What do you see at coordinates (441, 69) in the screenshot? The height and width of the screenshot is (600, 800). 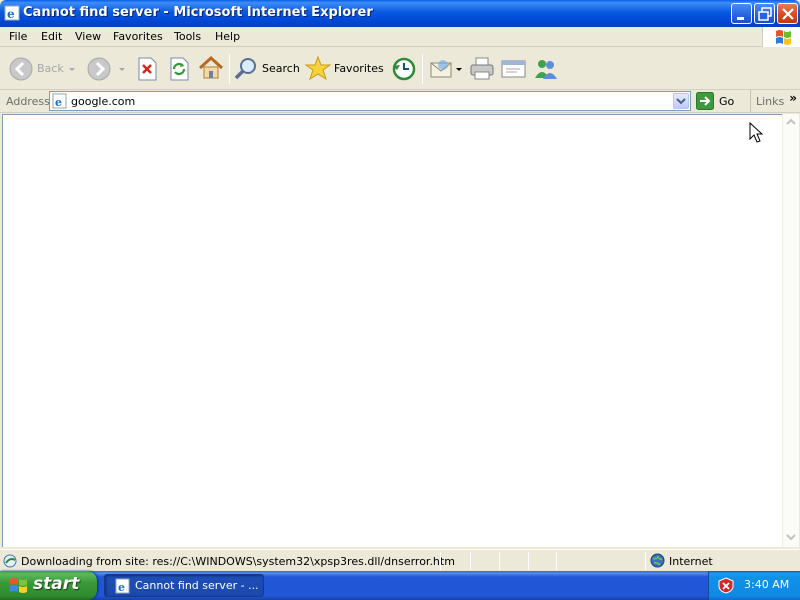 I see `mail-icon` at bounding box center [441, 69].